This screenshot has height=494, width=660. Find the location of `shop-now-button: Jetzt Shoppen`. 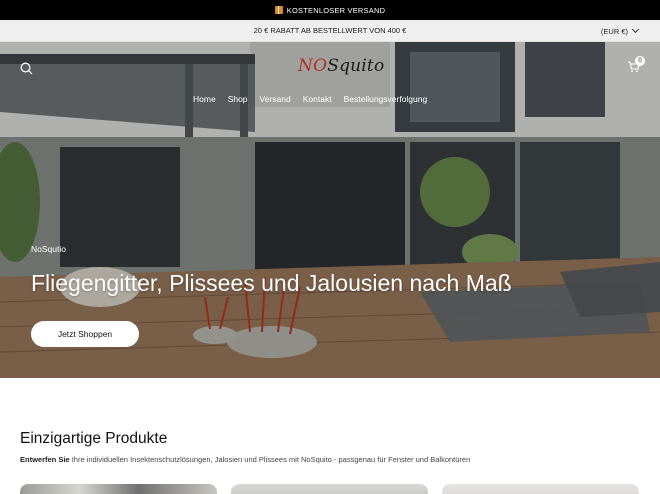

shop-now-button: Jetzt Shoppen is located at coordinates (85, 334).